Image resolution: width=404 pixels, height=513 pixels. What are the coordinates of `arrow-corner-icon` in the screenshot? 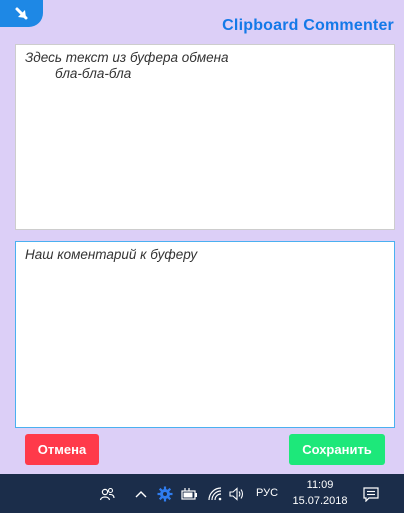 It's located at (21, 13).